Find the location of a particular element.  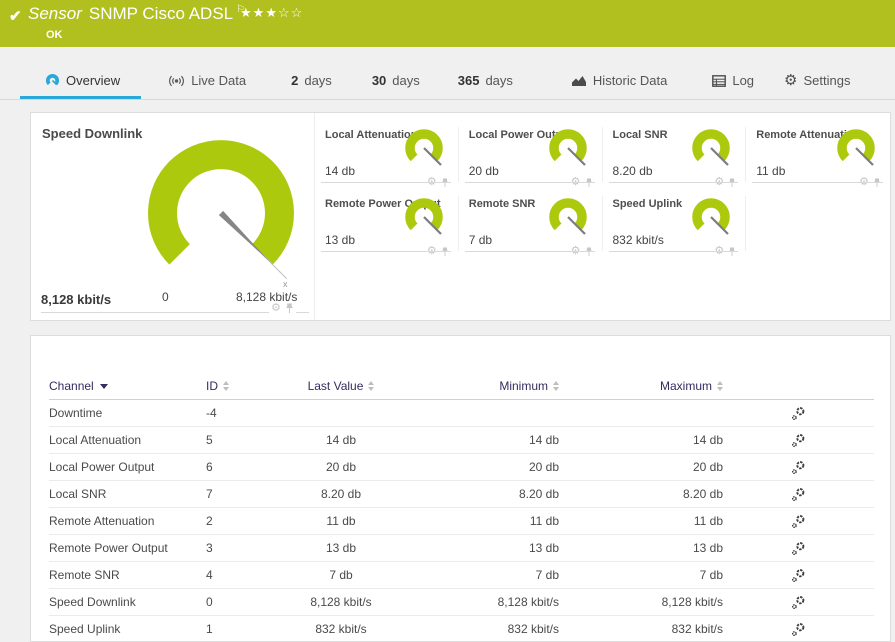

tab-2-days: 2 days is located at coordinates (311, 80).